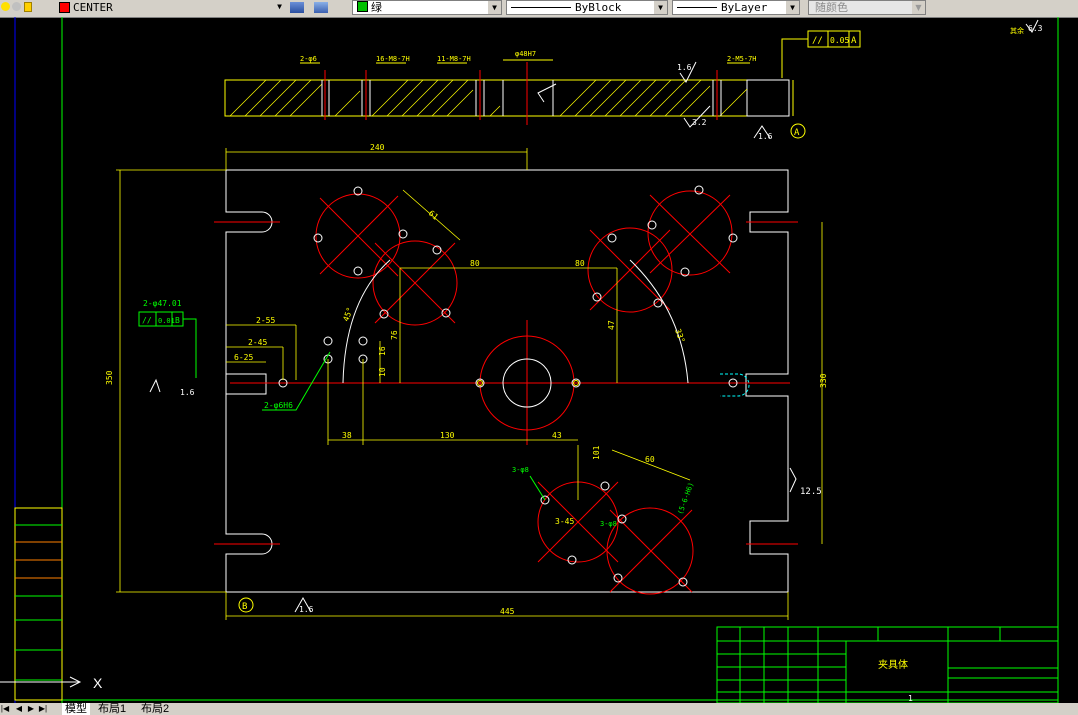 The image size is (1078, 715). What do you see at coordinates (1017, 30) in the screenshot?
I see `rough-top-label: 其余` at bounding box center [1017, 30].